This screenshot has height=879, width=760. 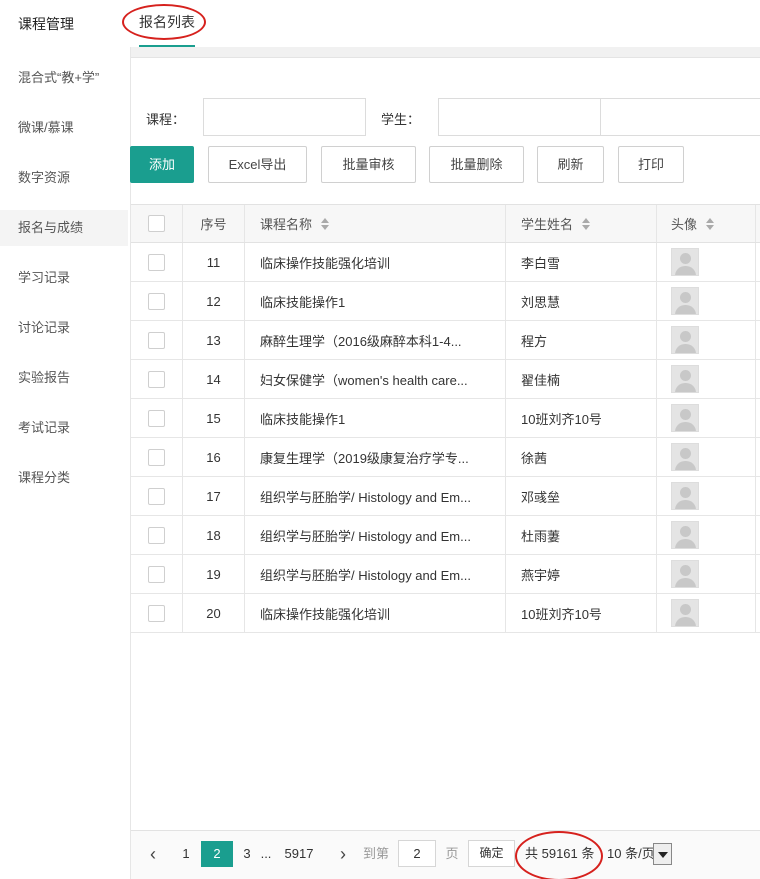 I want to click on sidebar-item-blended: 混合式“教+学”, so click(x=64, y=78).